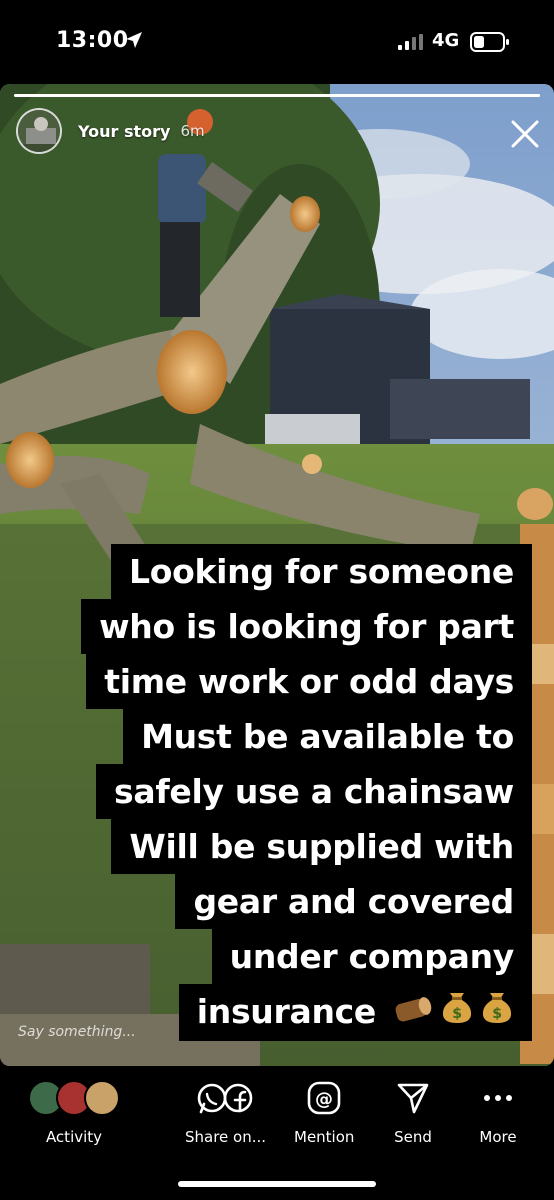 The width and height of the screenshot is (554, 1200). What do you see at coordinates (498, 1098) in the screenshot?
I see `more-icon` at bounding box center [498, 1098].